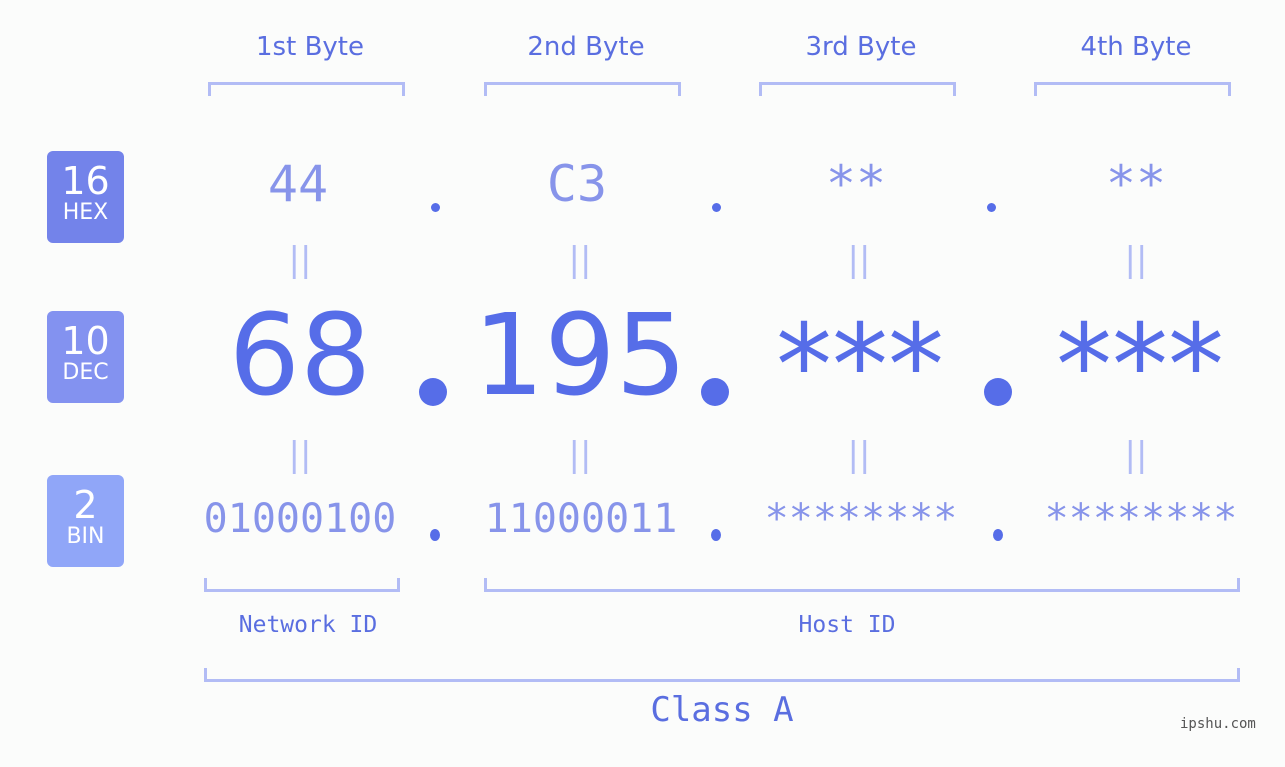 This screenshot has width=1285, height=767. Describe the element at coordinates (1218, 724) in the screenshot. I see `watermark: ipshu.com` at that location.